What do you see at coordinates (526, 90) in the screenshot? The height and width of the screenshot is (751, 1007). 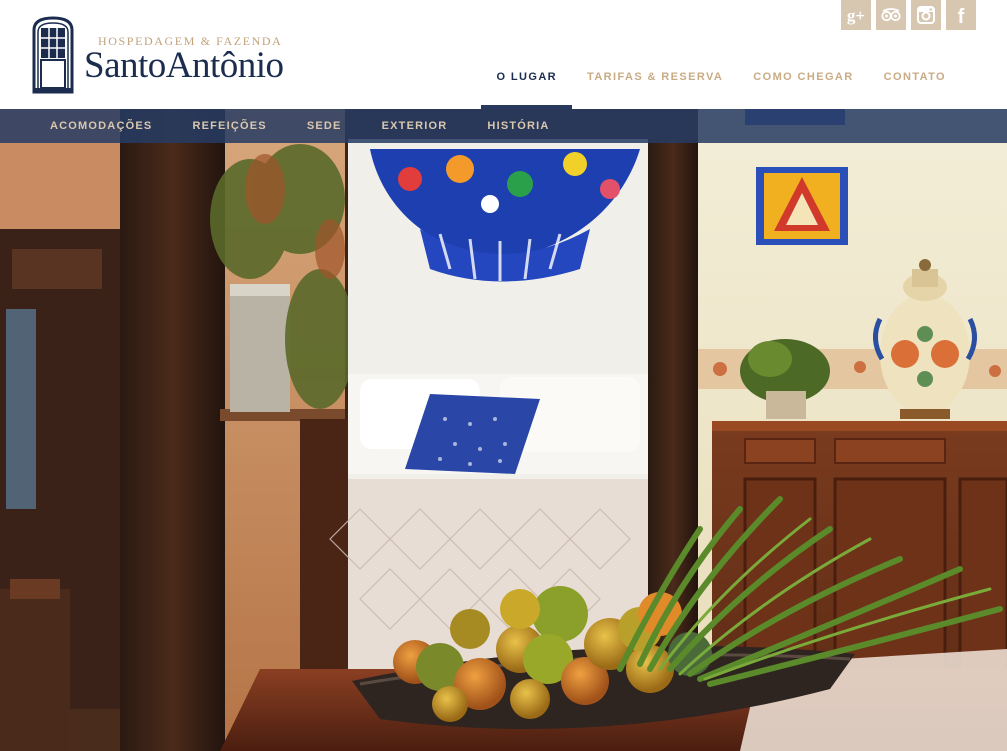 I see `nav-o-lugar: O LUGAR` at bounding box center [526, 90].